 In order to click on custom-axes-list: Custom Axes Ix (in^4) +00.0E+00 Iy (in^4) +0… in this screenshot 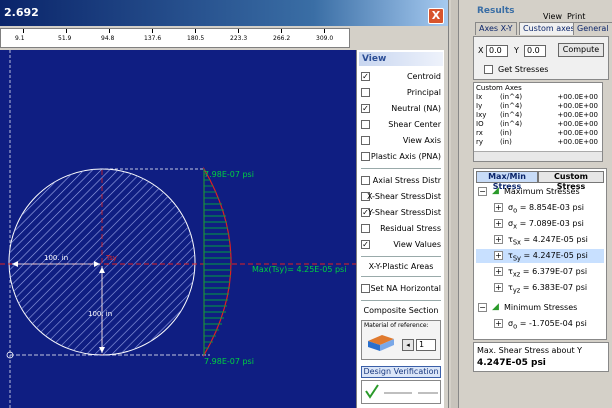, I will do `click(538, 122)`.